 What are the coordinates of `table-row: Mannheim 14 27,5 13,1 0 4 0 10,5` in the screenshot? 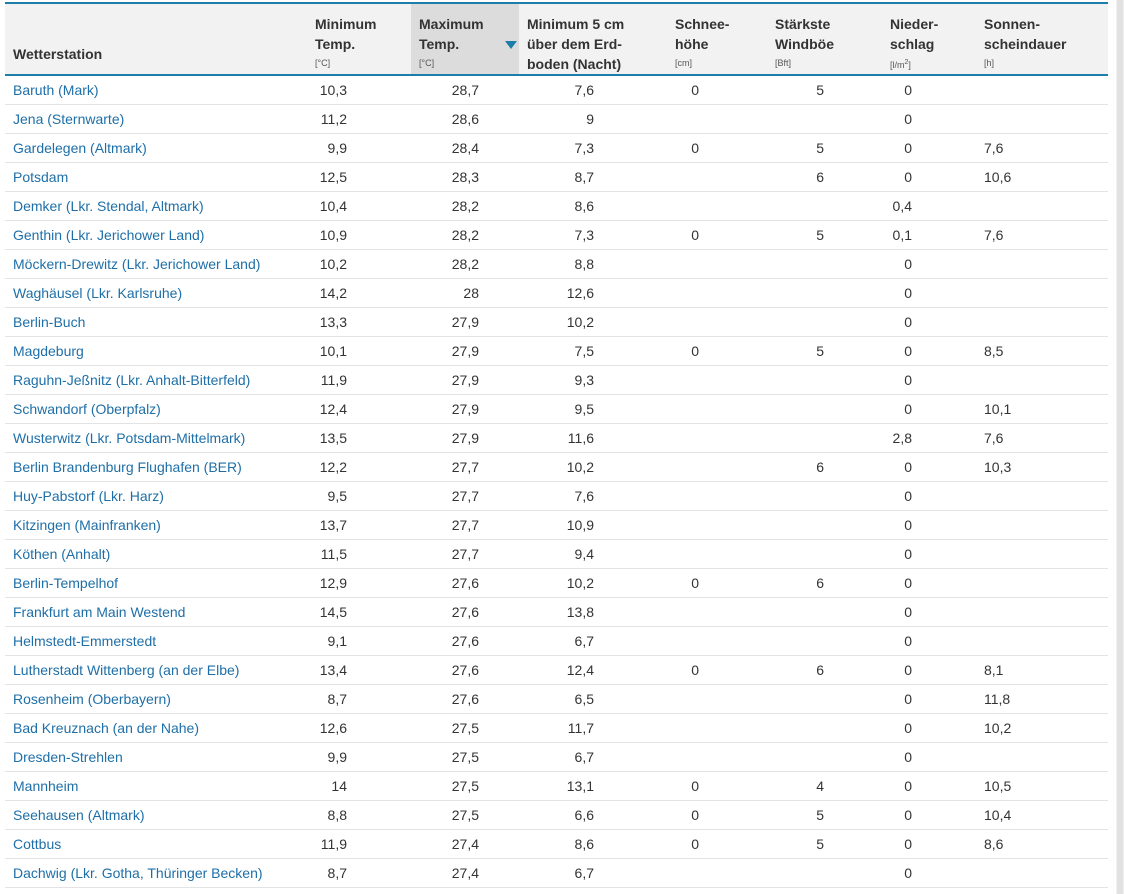 It's located at (556, 786).